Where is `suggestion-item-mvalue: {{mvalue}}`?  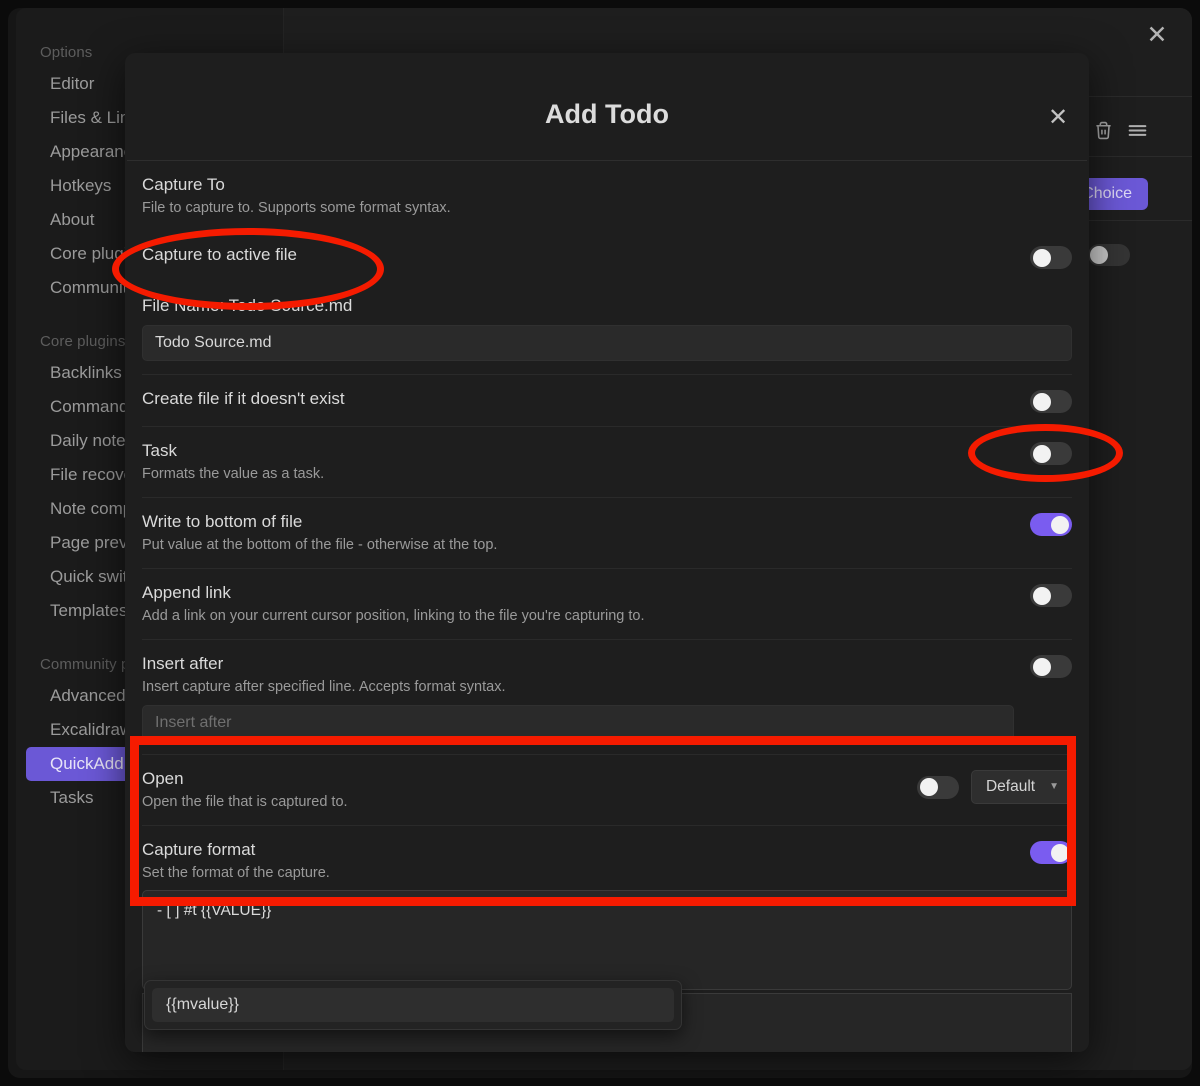
suggestion-item-mvalue: {{mvalue}} is located at coordinates (413, 1005).